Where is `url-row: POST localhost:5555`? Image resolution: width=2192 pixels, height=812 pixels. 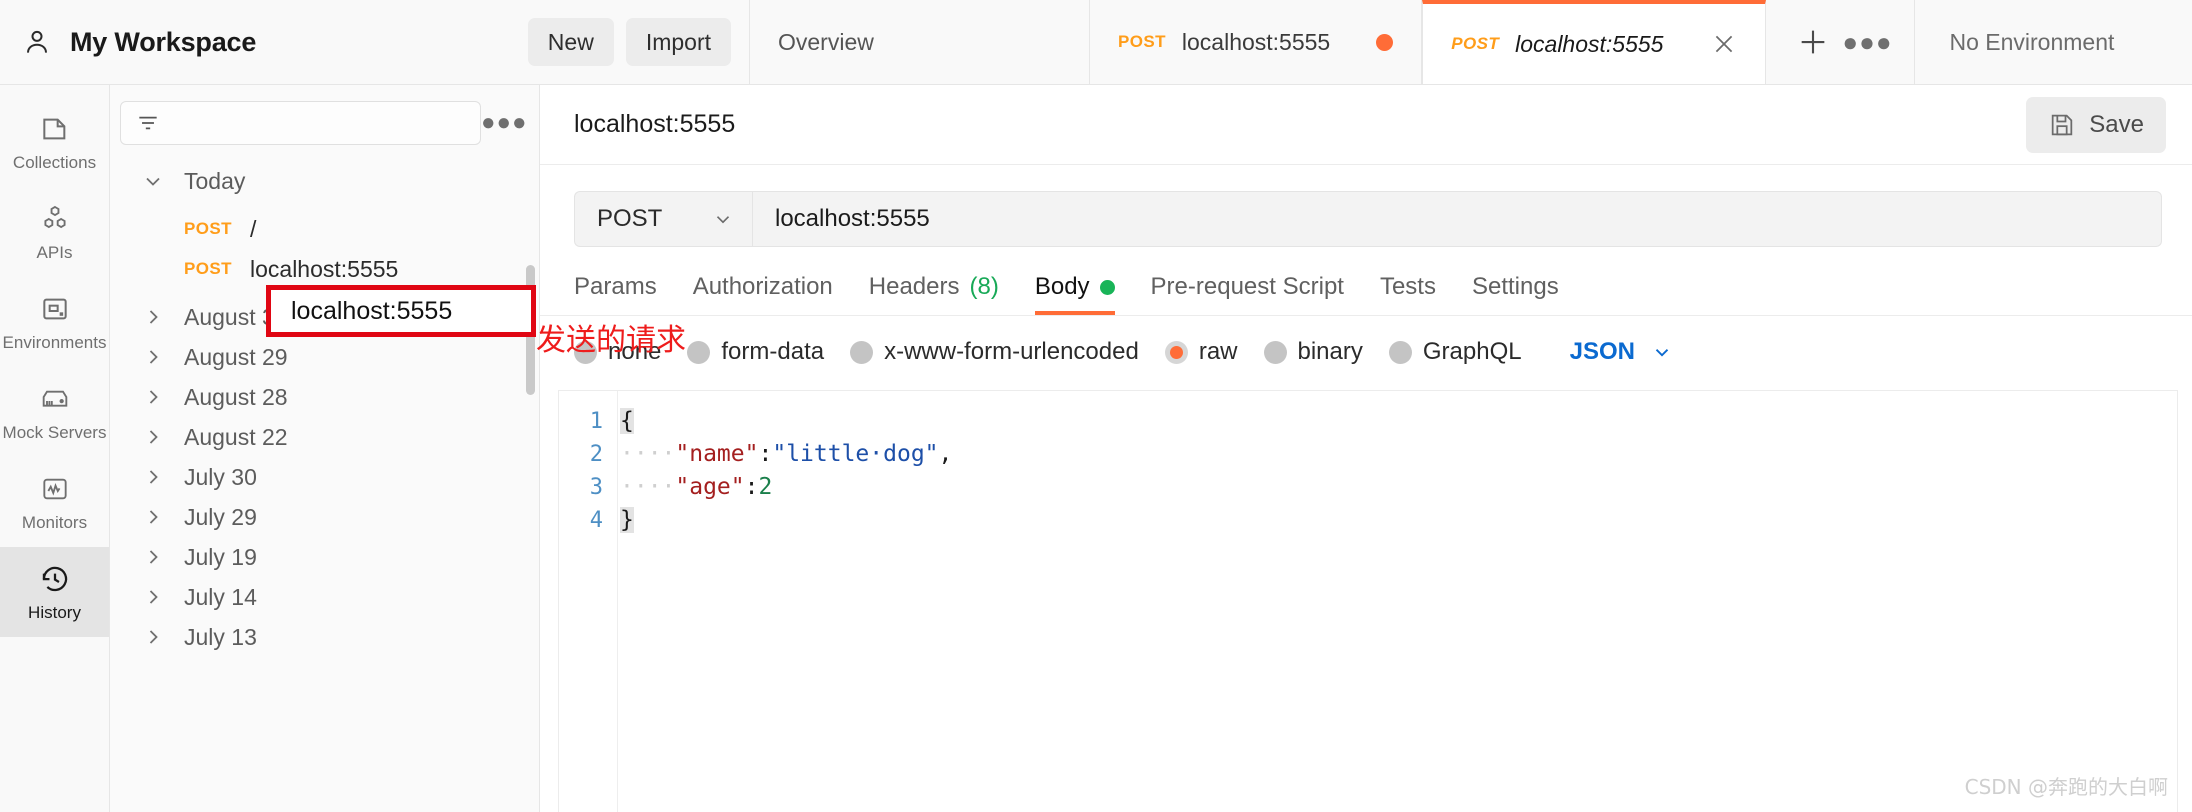
url-row: POST localhost:5555 is located at coordinates (1366, 206).